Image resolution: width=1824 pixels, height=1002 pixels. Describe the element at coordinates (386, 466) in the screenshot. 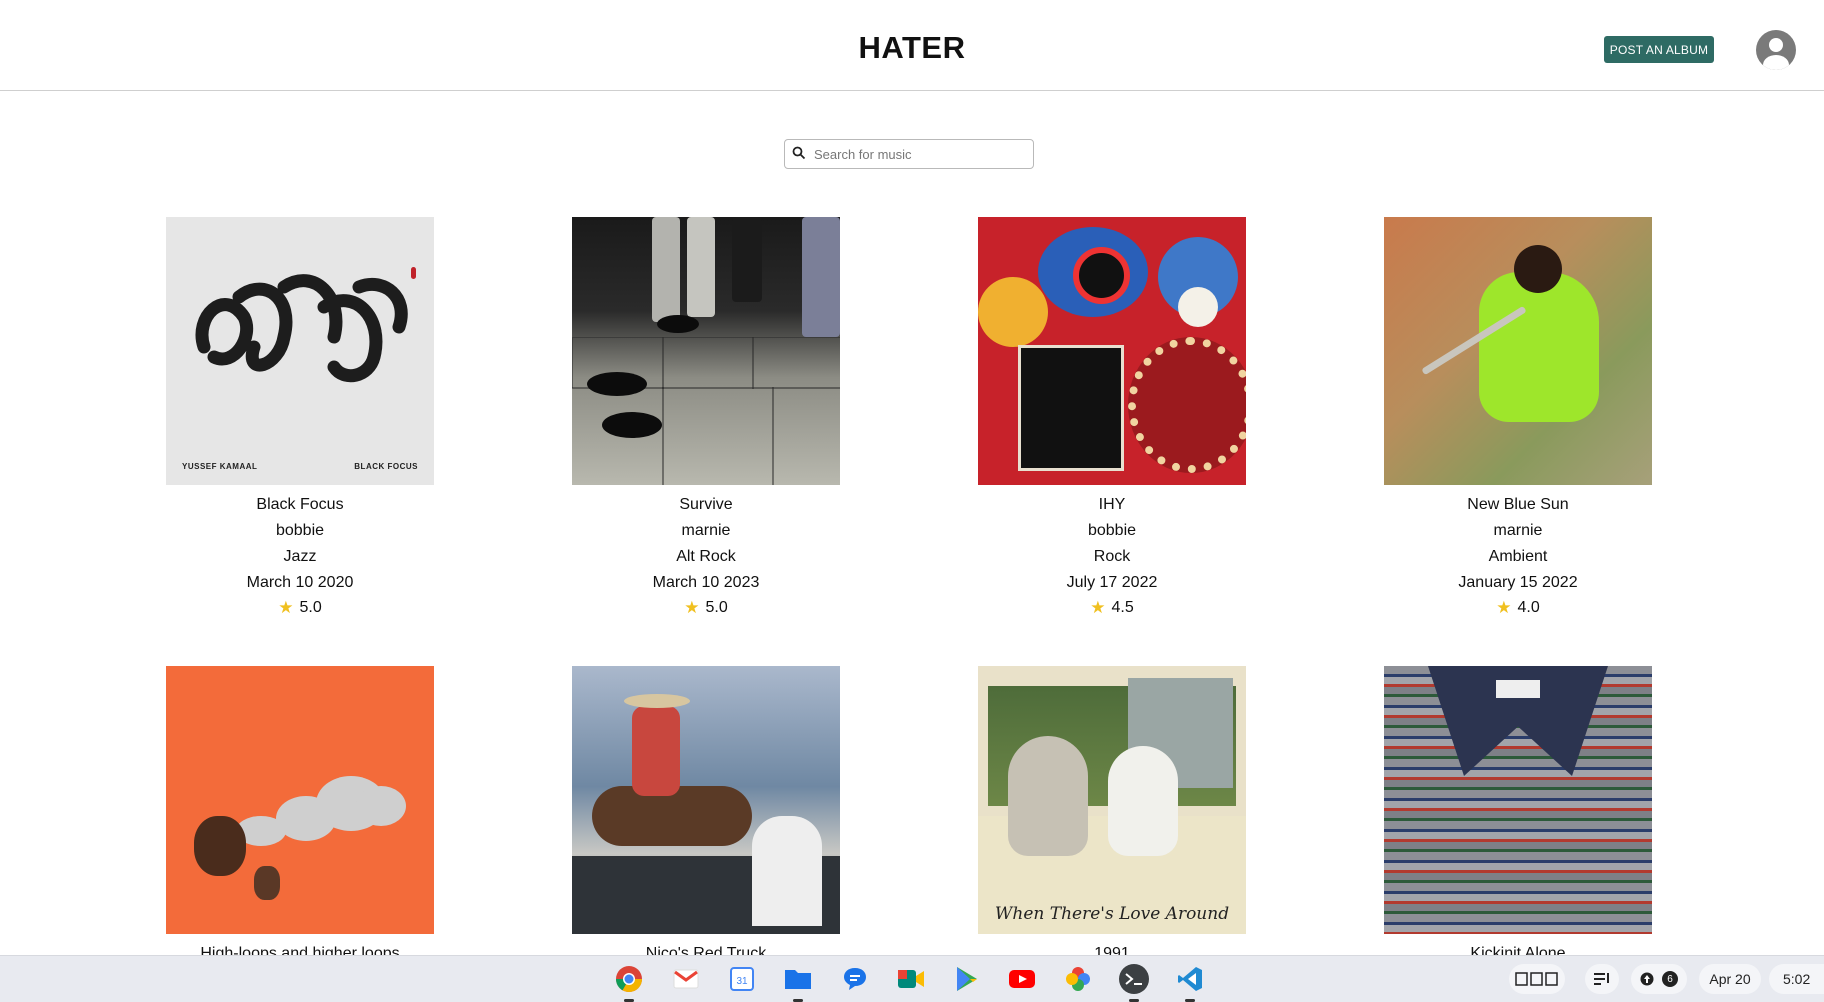

I see `cover-text-title: BLACK FOCUS` at that location.